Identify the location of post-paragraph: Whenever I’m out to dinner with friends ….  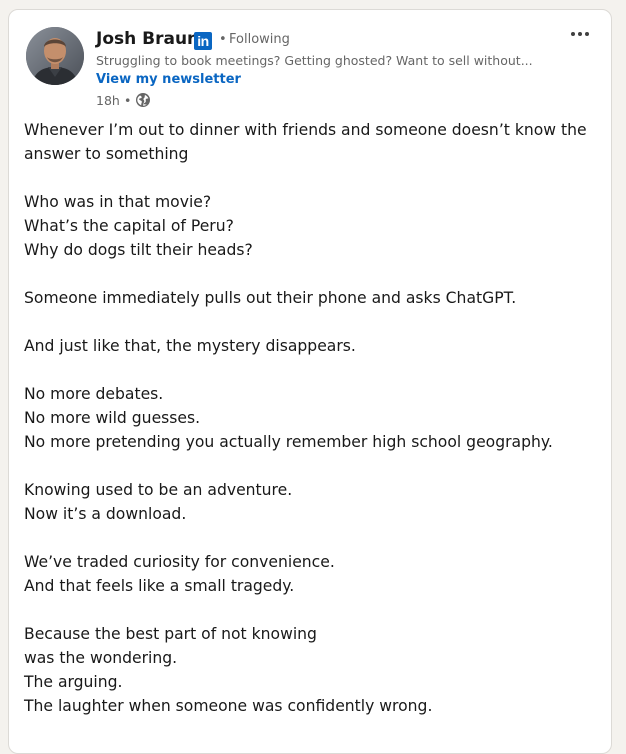
(305, 142).